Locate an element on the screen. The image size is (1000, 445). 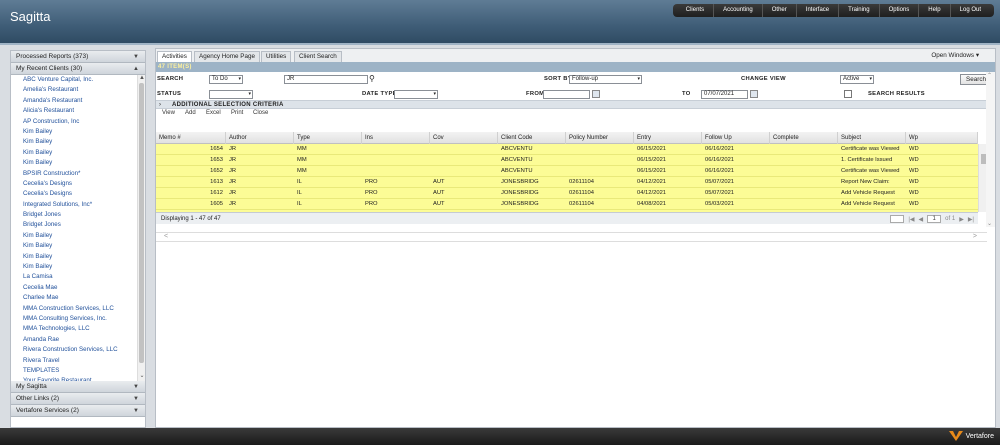
print-button: Print is located at coordinates (237, 113).